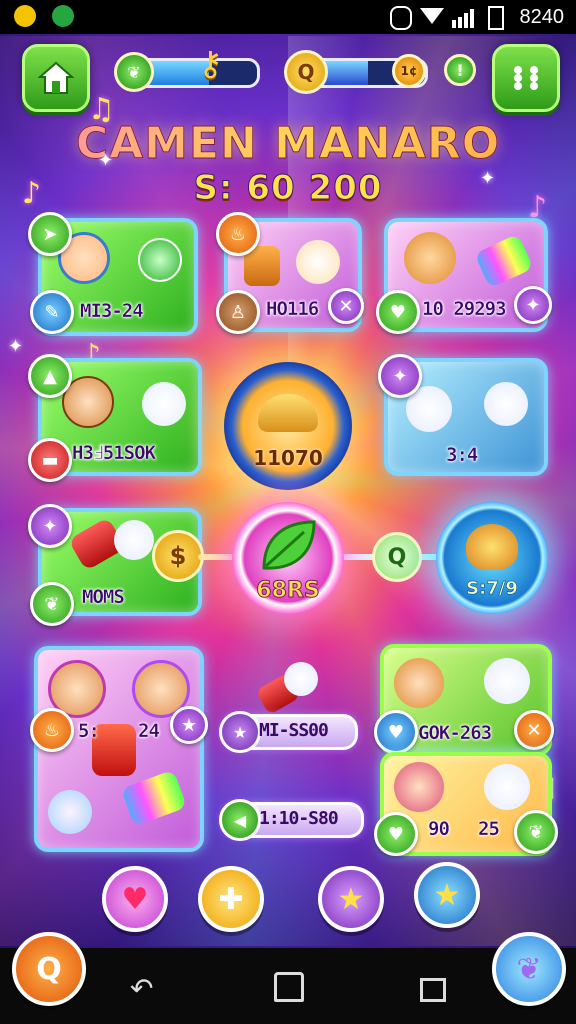  I want to click on music-note-icon: ♪, so click(32, 193).